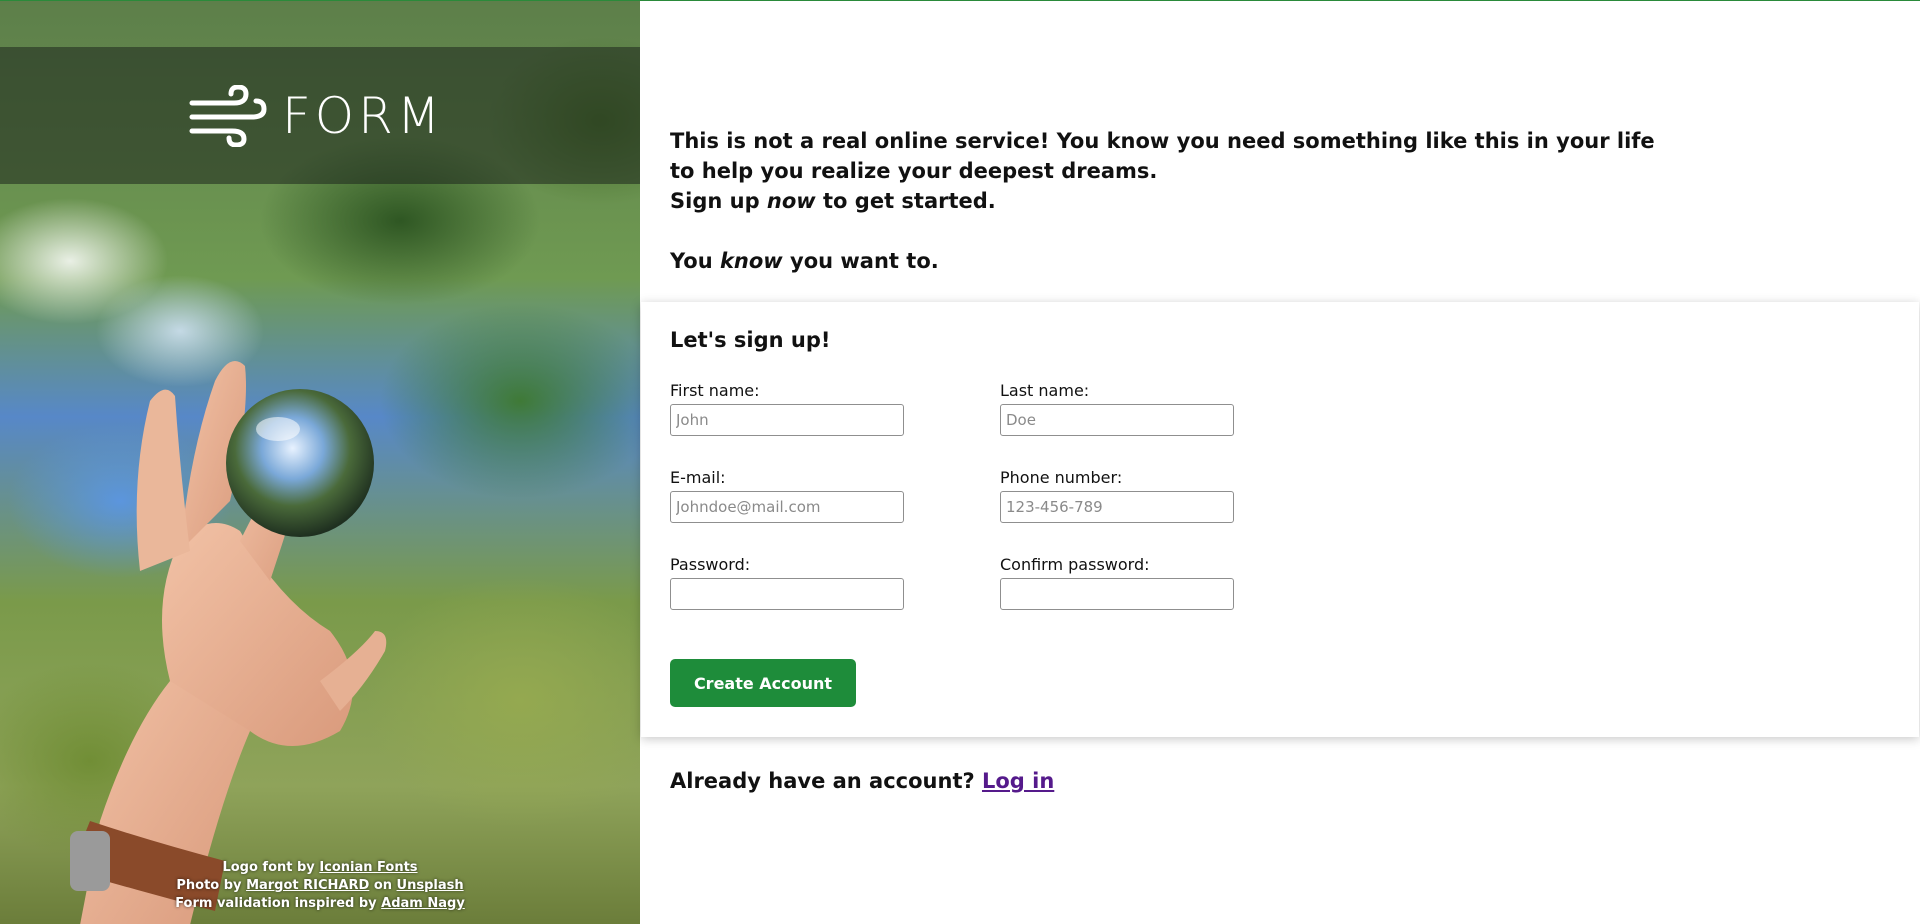 The width and height of the screenshot is (1920, 924). What do you see at coordinates (710, 564) in the screenshot?
I see `password-label: Password:` at bounding box center [710, 564].